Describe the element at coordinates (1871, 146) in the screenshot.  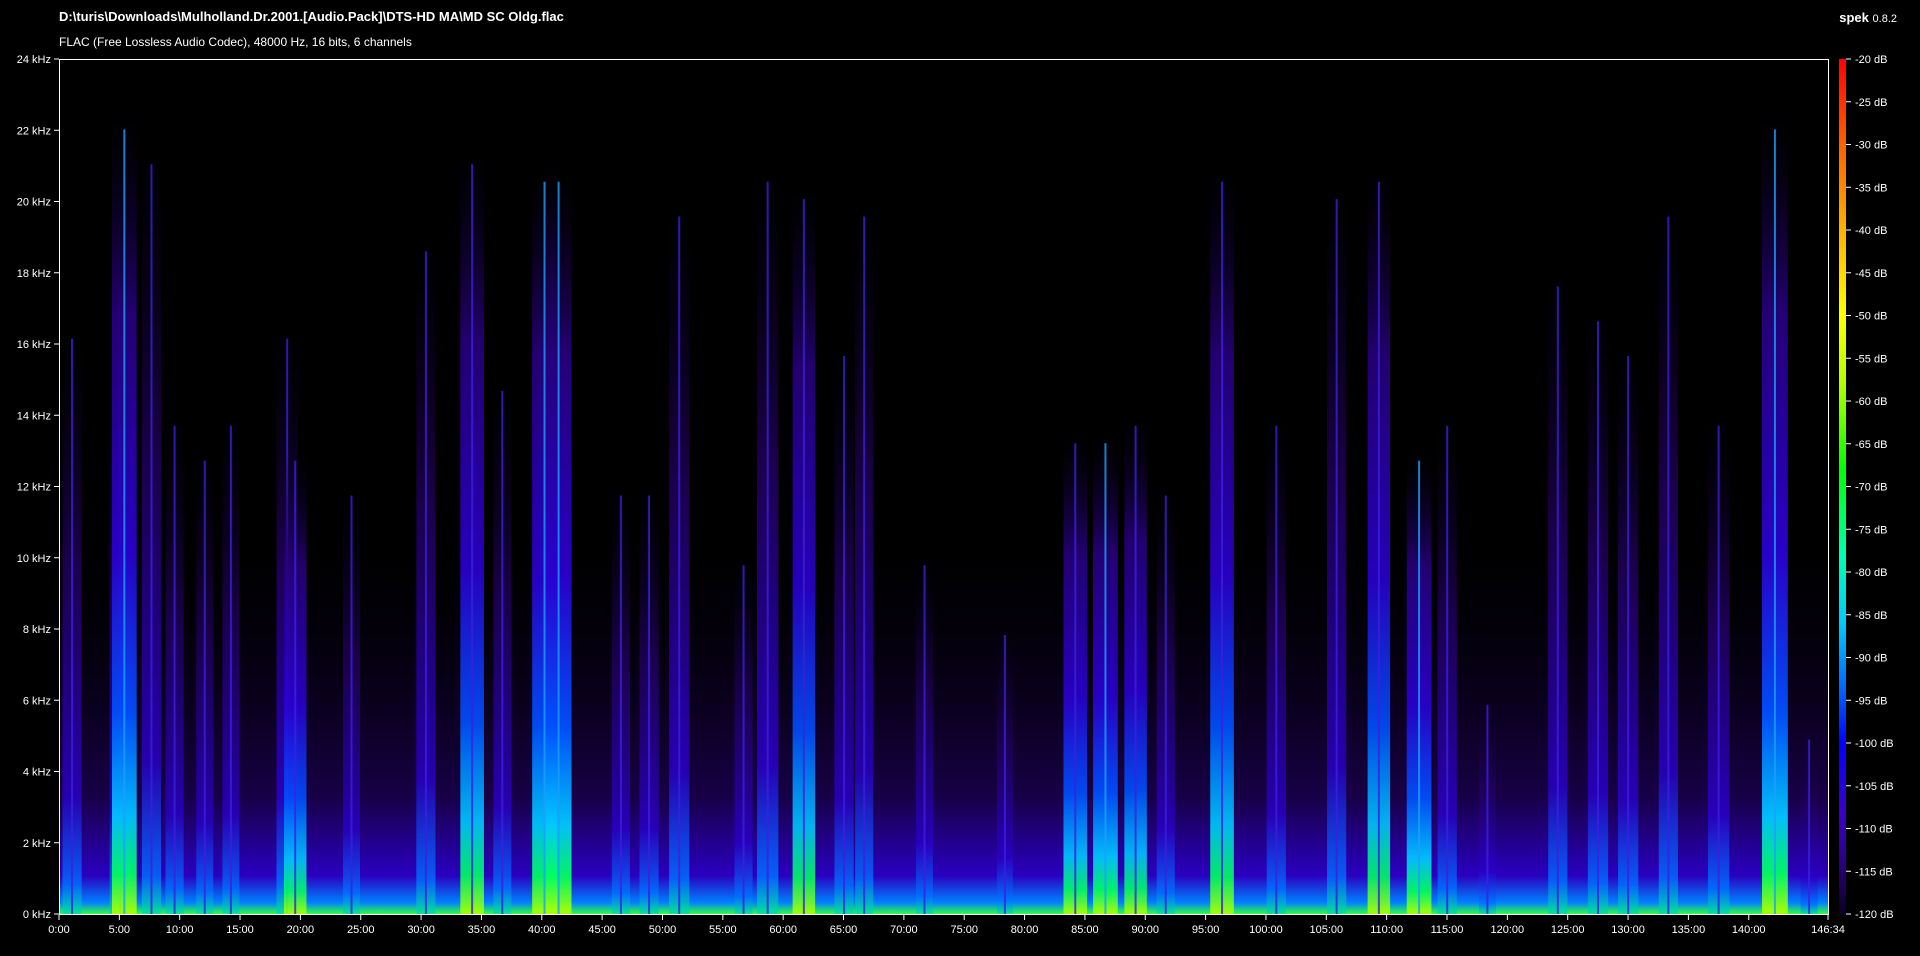
I see `colorbar-tick-label: -30 dB` at that location.